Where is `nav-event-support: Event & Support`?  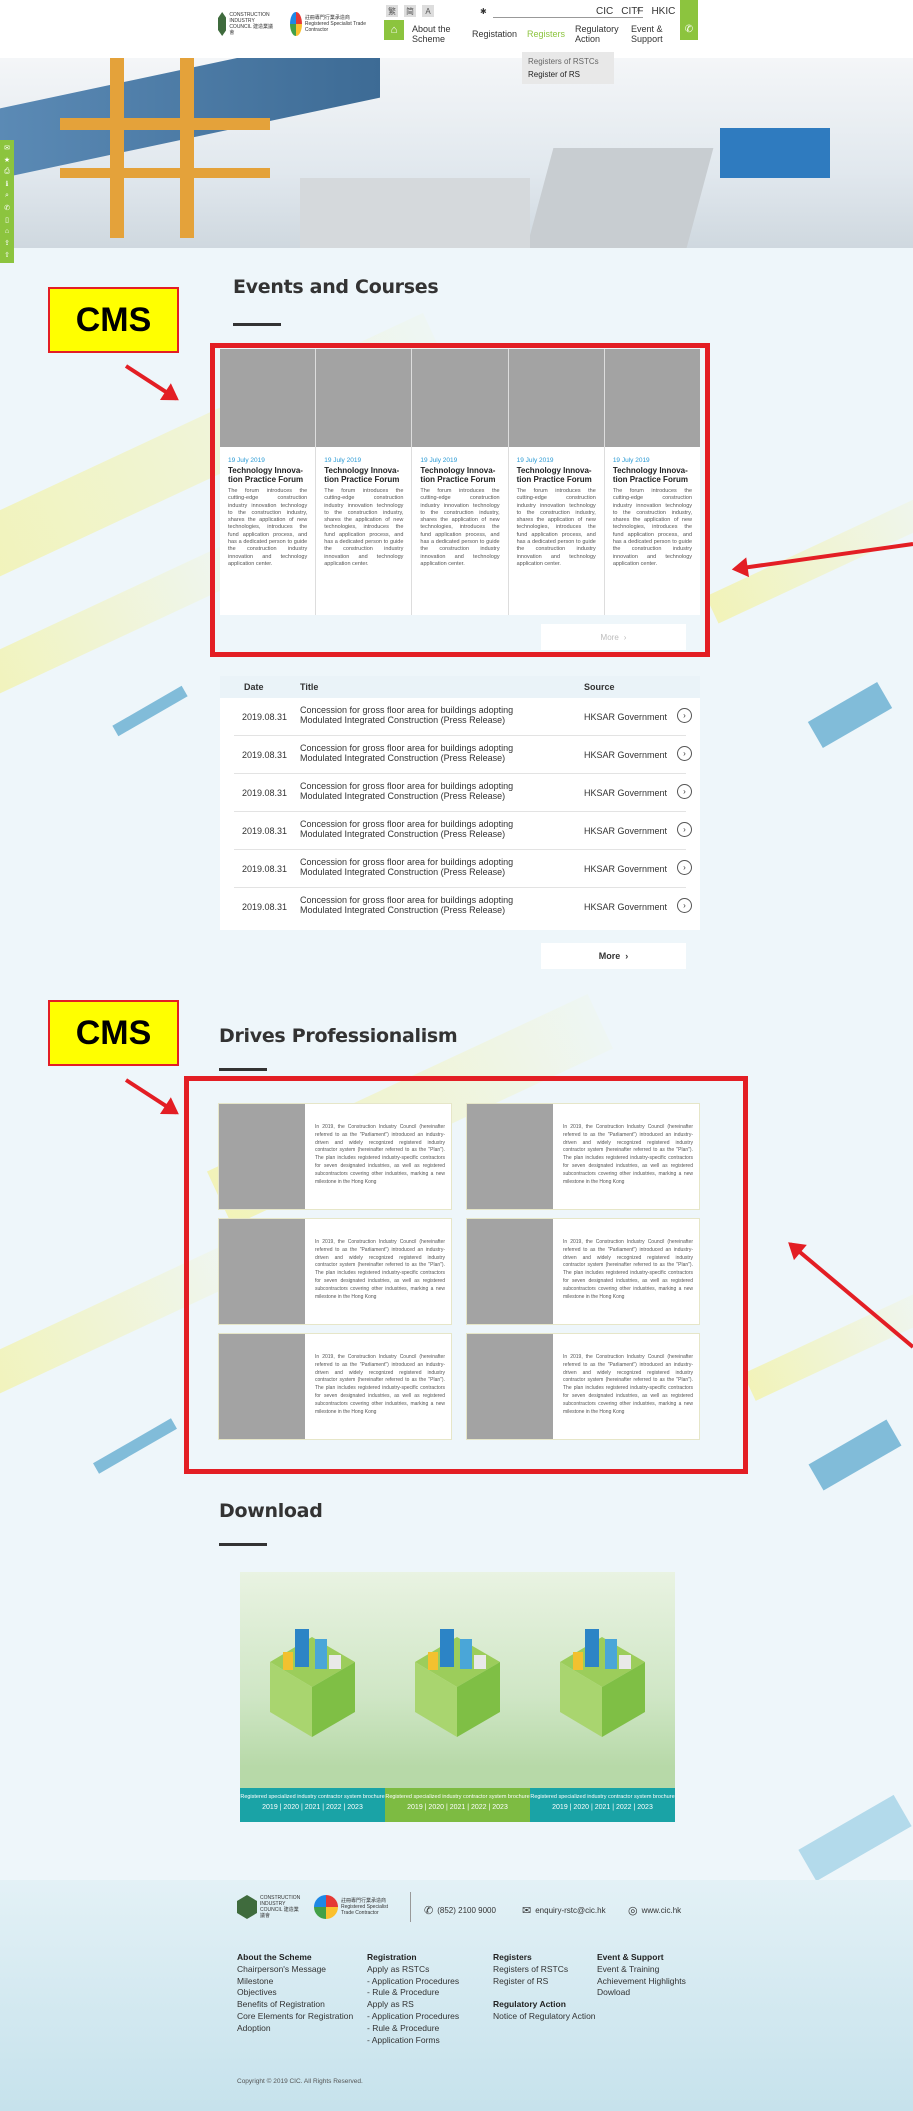
nav-event-support: Event & Support is located at coordinates (648, 34).